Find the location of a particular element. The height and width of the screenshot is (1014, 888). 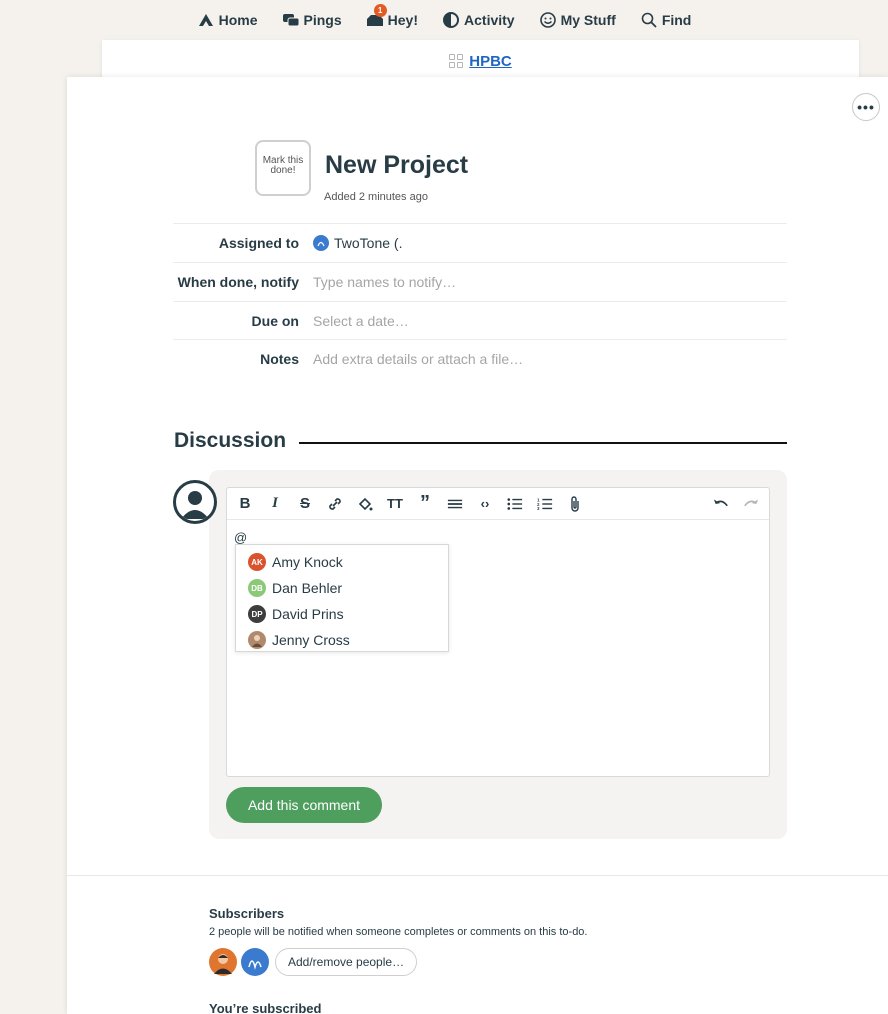

mention-option-david: DP David Prins is located at coordinates (342, 614).